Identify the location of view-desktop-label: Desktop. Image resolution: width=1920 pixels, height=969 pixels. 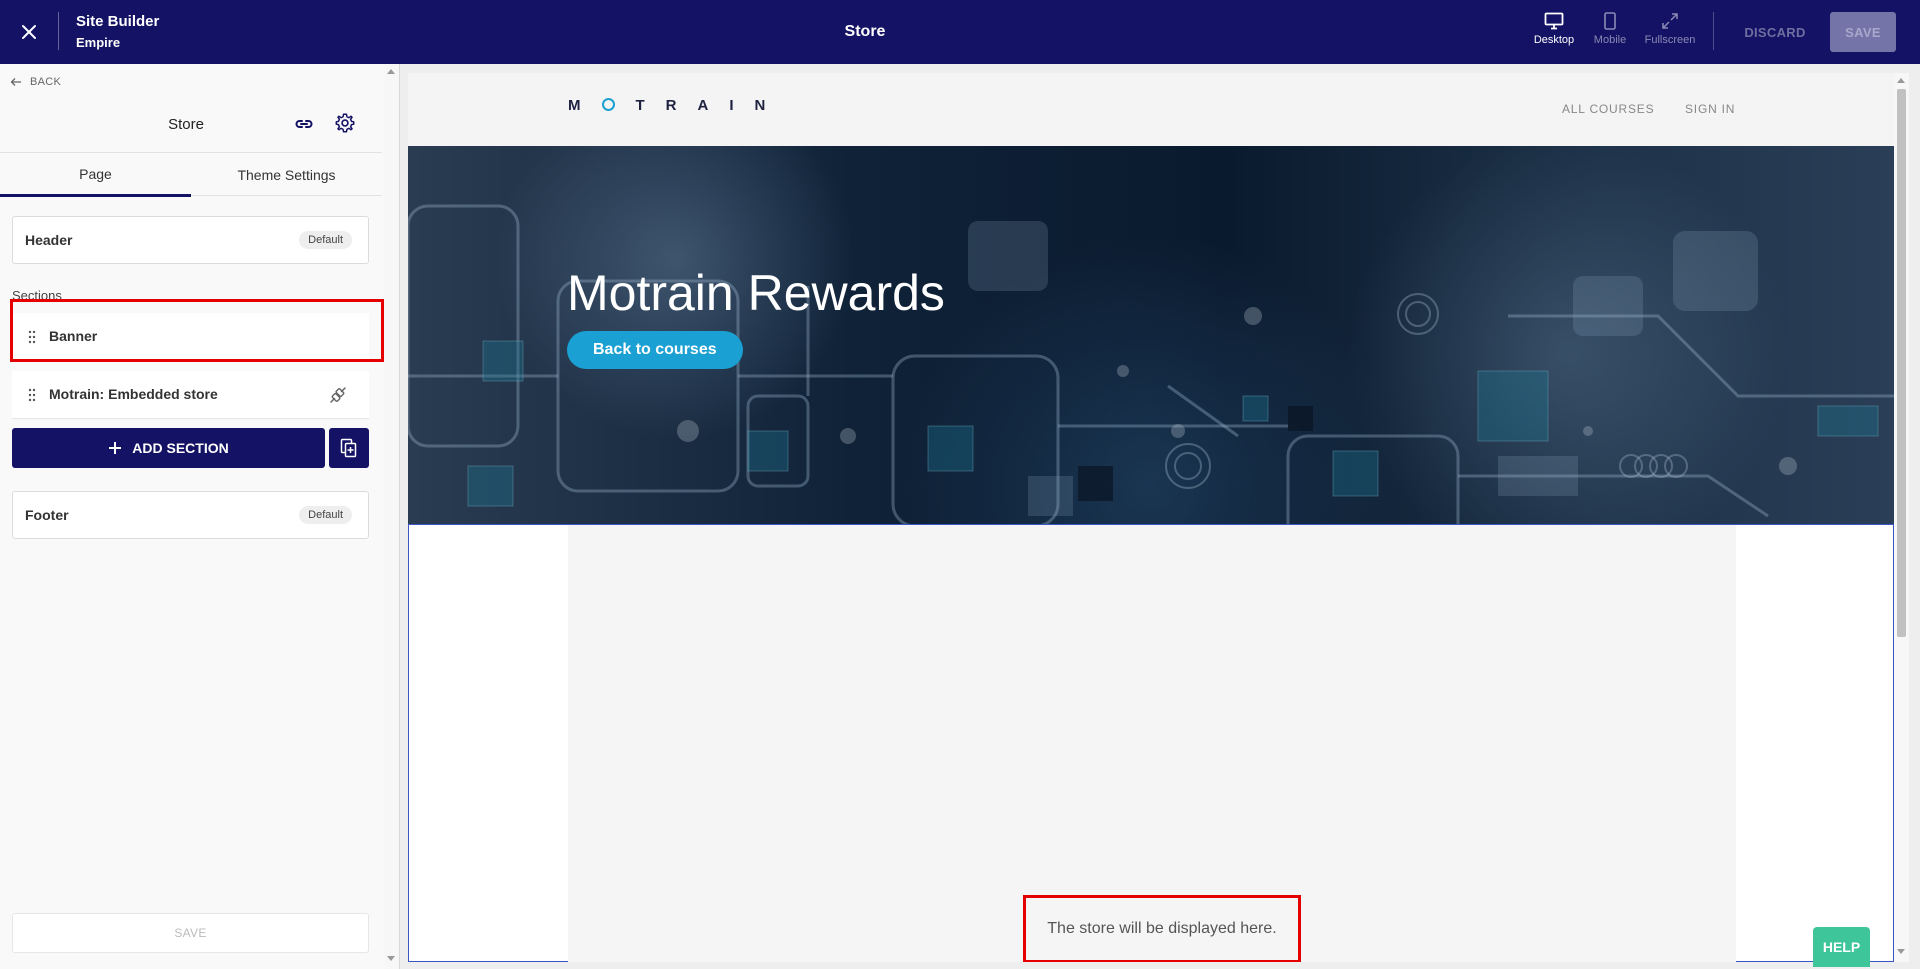
(1554, 40).